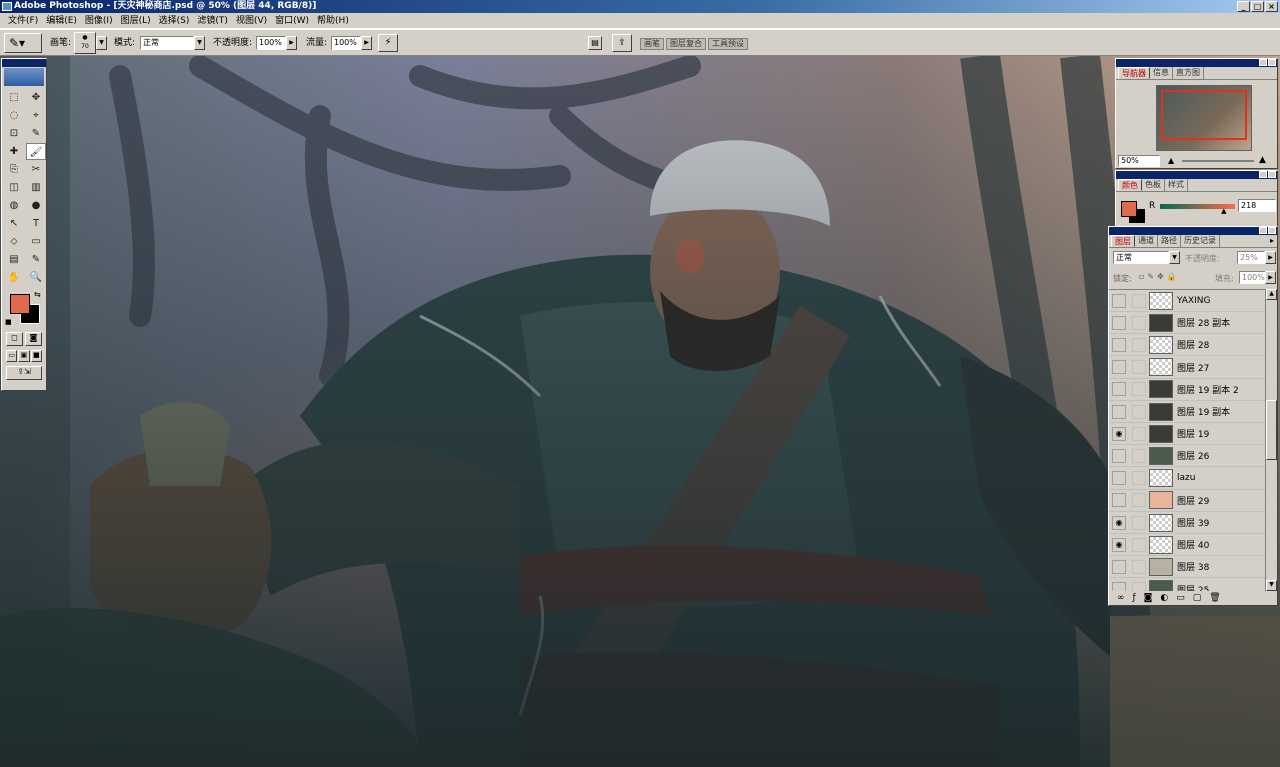 The height and width of the screenshot is (767, 1280). I want to click on brush-preset-button: ● 70, so click(85, 43).